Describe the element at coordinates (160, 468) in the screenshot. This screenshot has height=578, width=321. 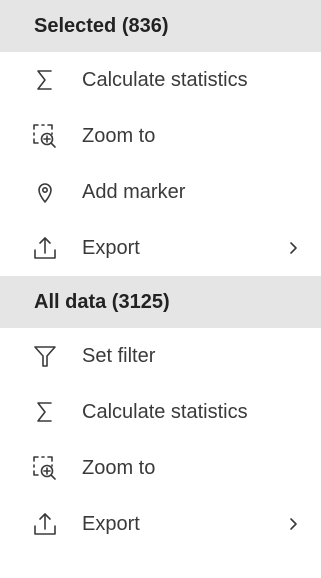
I see `menu-item-all-zoom-to: Zoom to` at that location.